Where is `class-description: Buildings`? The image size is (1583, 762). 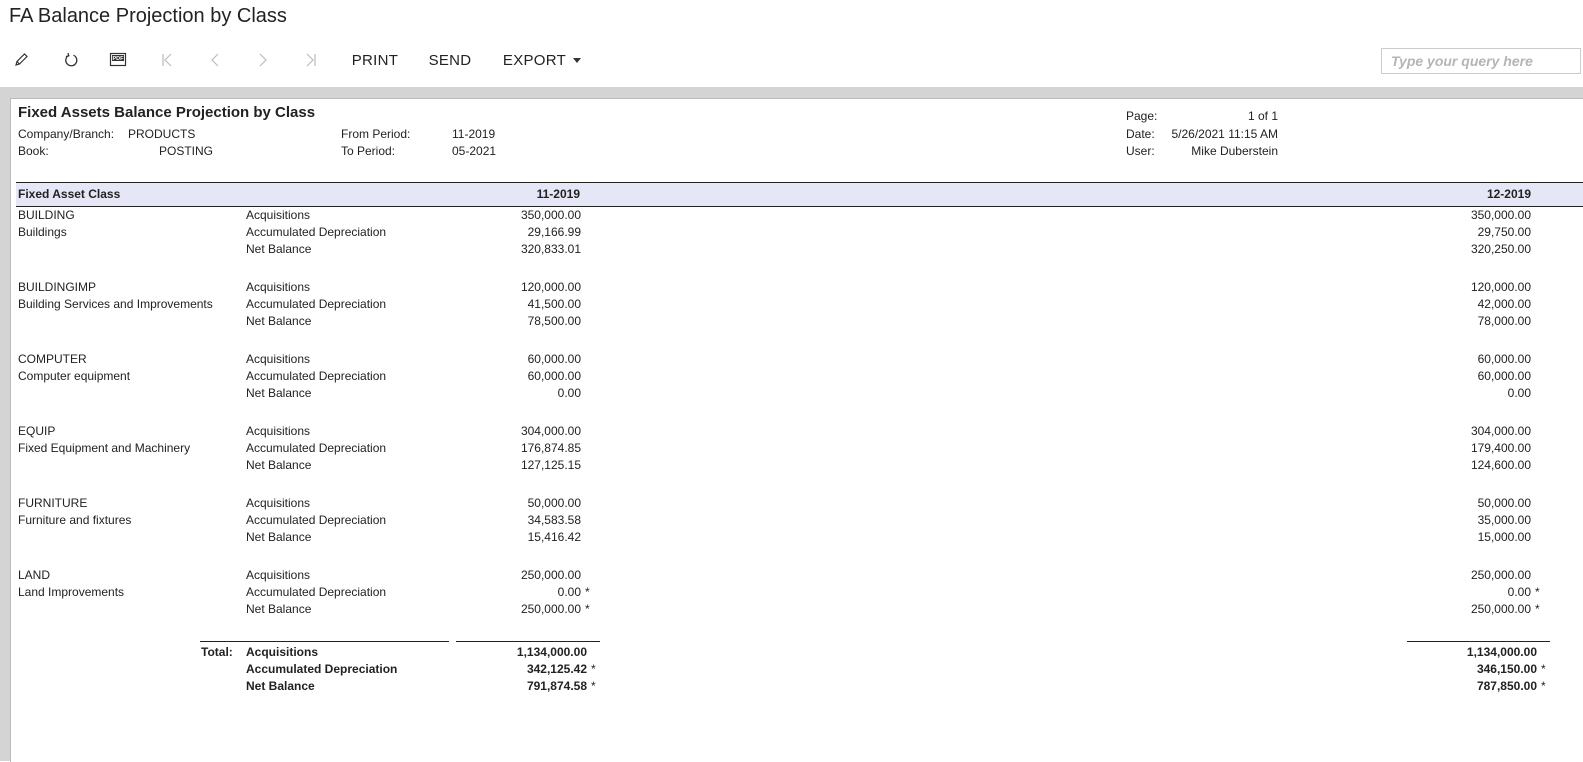
class-description: Buildings is located at coordinates (42, 232).